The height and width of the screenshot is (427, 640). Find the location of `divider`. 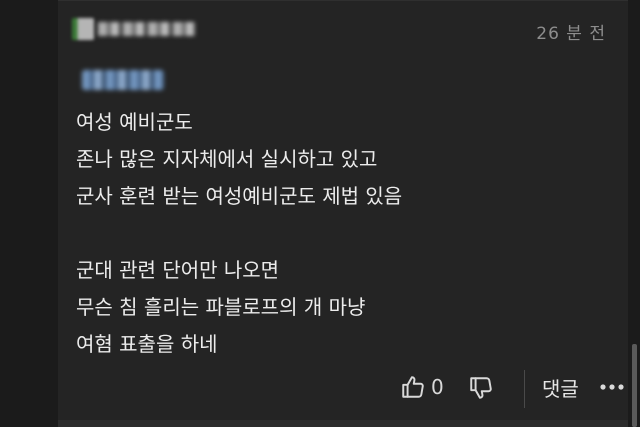

divider is located at coordinates (343, 0).